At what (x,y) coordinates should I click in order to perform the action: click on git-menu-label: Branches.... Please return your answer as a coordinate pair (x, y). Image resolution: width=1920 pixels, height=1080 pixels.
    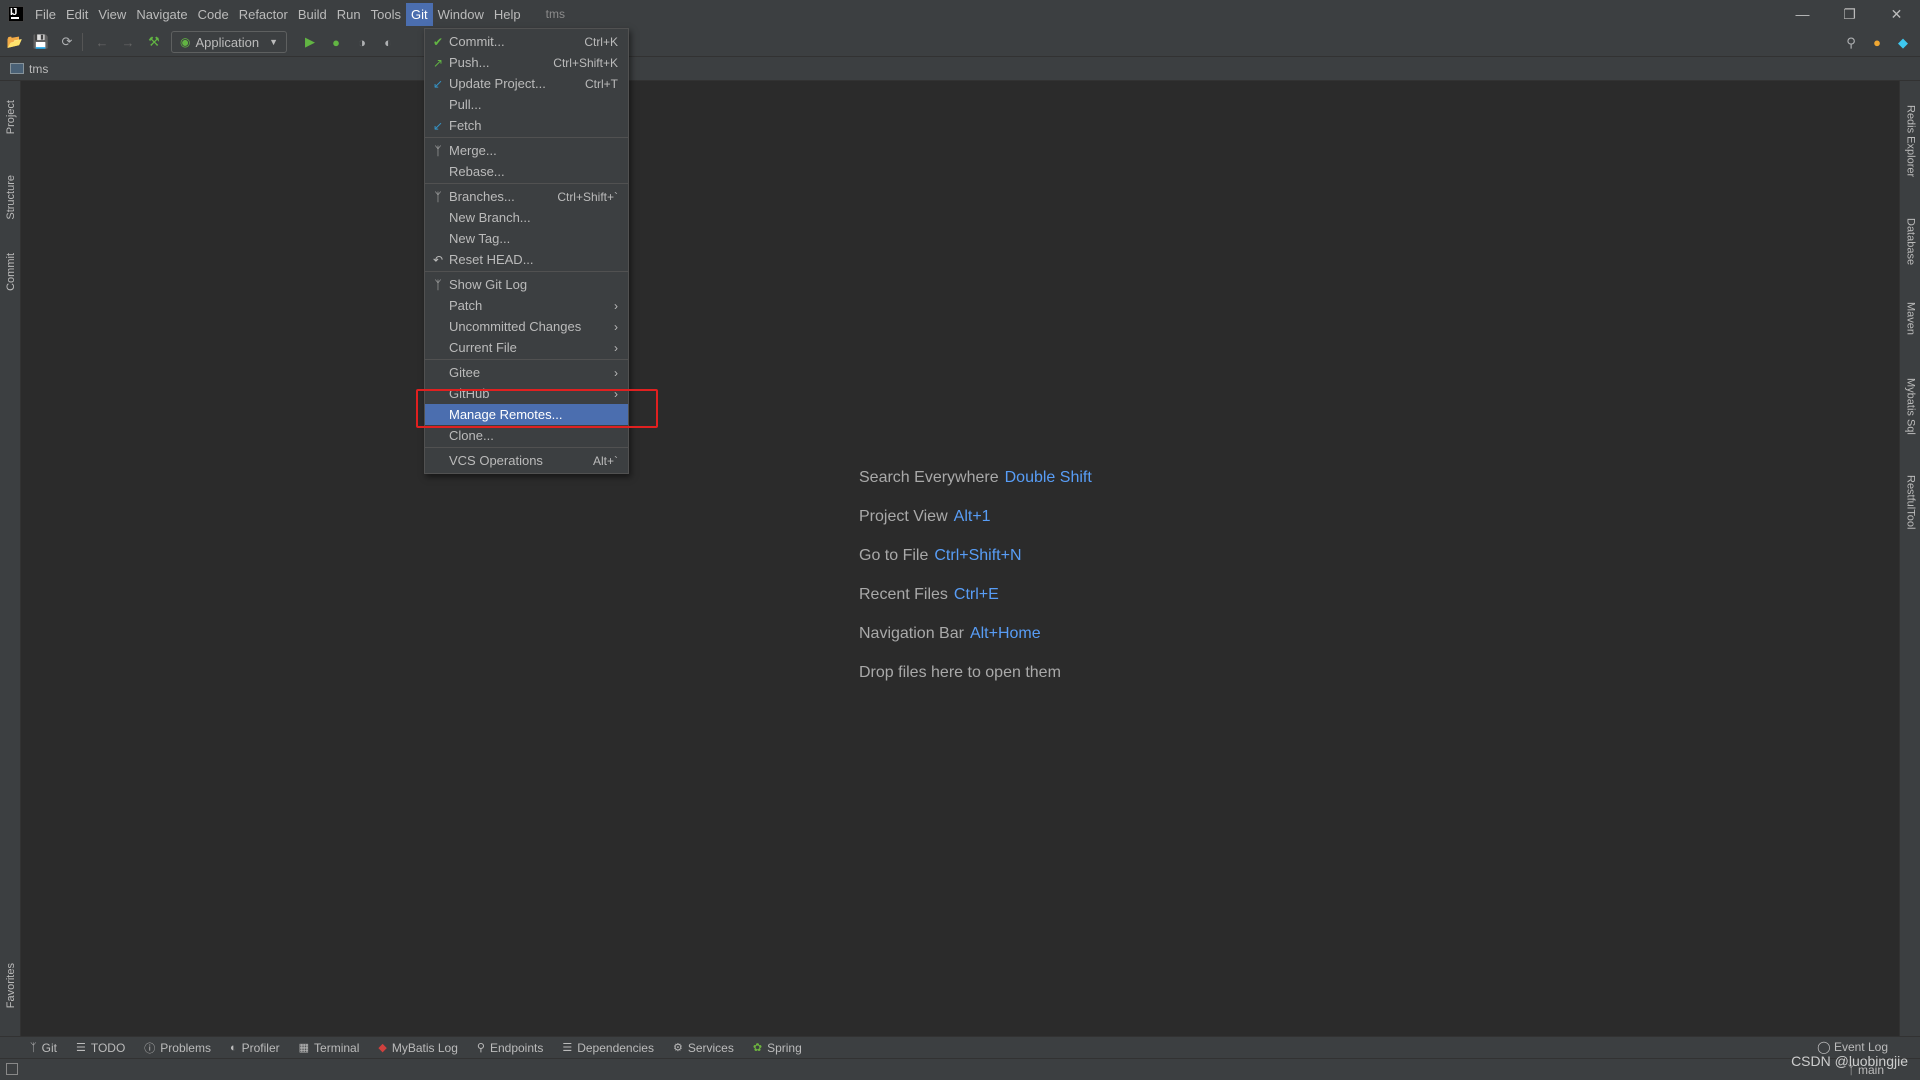
    Looking at the image, I should click on (482, 196).